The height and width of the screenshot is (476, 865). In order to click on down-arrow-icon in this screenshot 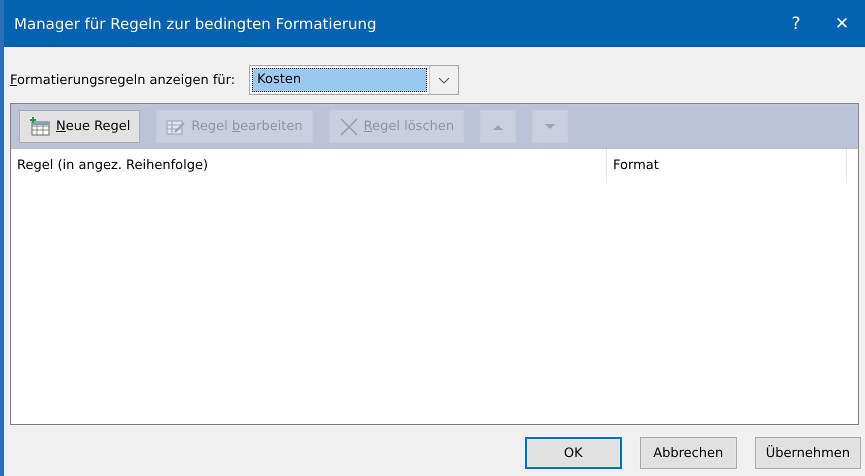, I will do `click(550, 126)`.